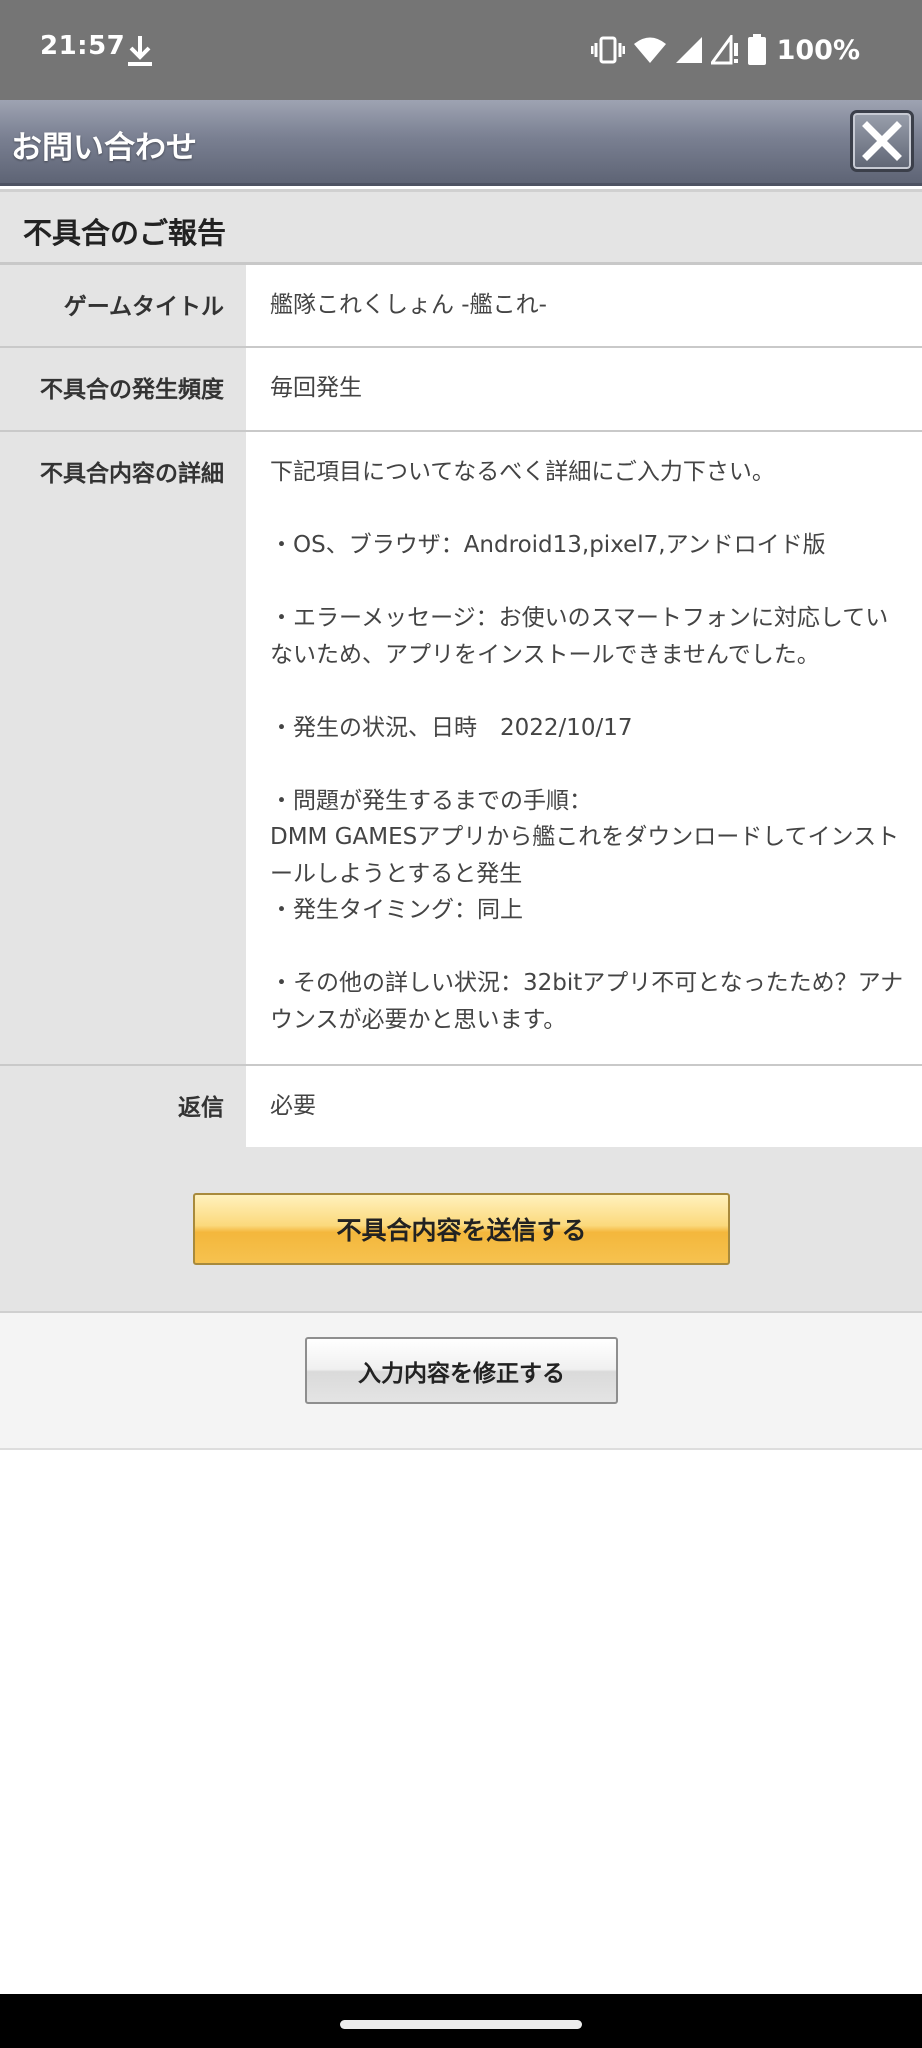  I want to click on detail-line: ・問題が発生するまでの手順：, so click(431, 800).